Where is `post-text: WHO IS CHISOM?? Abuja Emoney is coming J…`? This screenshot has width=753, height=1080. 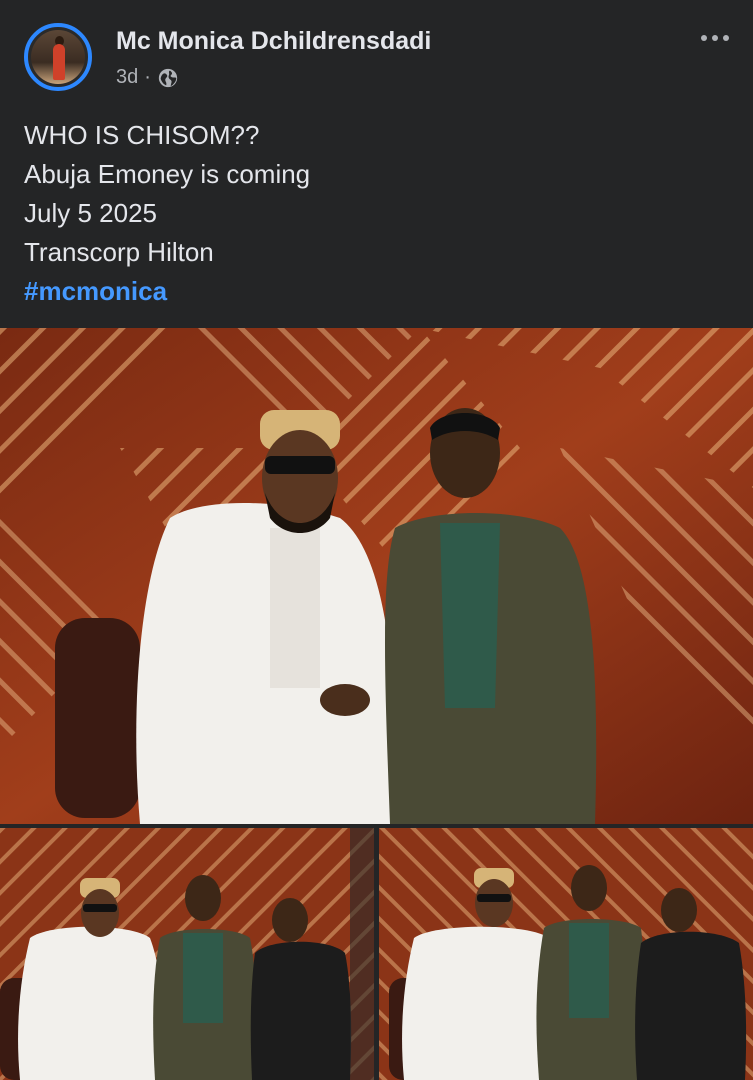 post-text: WHO IS CHISOM?? Abuja Emoney is coming J… is located at coordinates (167, 213).